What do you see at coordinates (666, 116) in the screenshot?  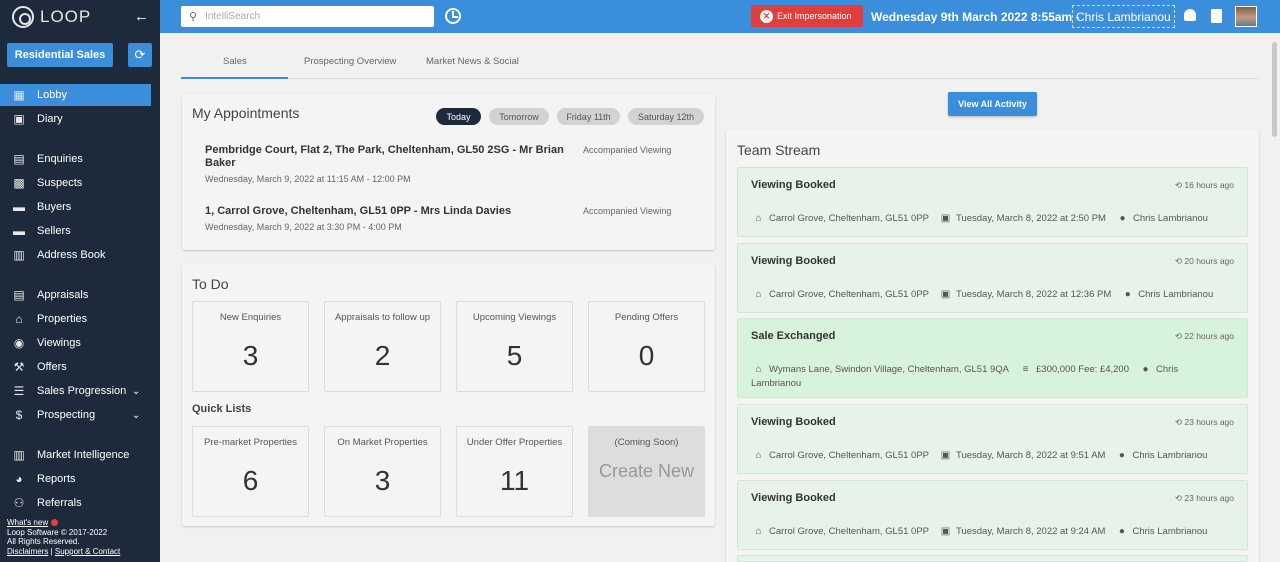 I see `filter-saturday: Saturday 12th` at bounding box center [666, 116].